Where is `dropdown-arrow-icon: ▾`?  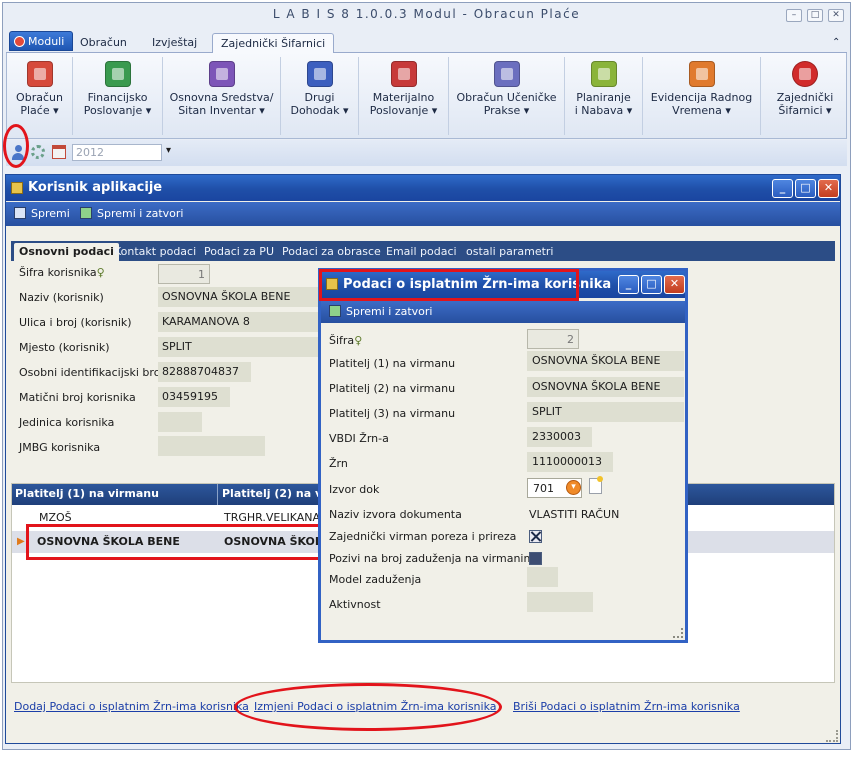 dropdown-arrow-icon: ▾ is located at coordinates (168, 150).